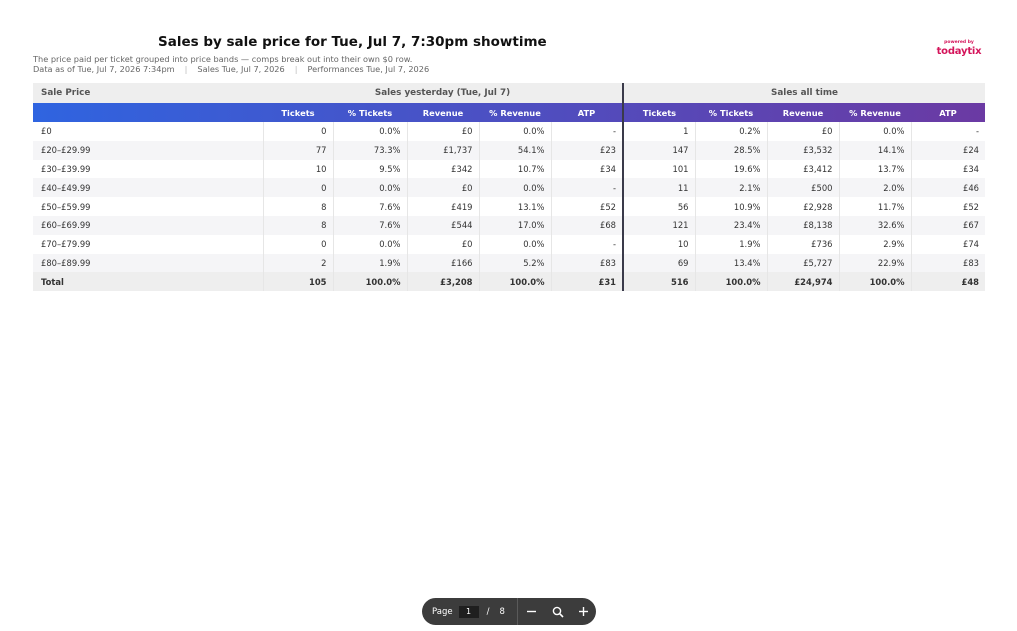 The height and width of the screenshot is (631, 1017). What do you see at coordinates (731, 188) in the screenshot?
I see `alltime-pct-tickets-cell: 2.1%` at bounding box center [731, 188].